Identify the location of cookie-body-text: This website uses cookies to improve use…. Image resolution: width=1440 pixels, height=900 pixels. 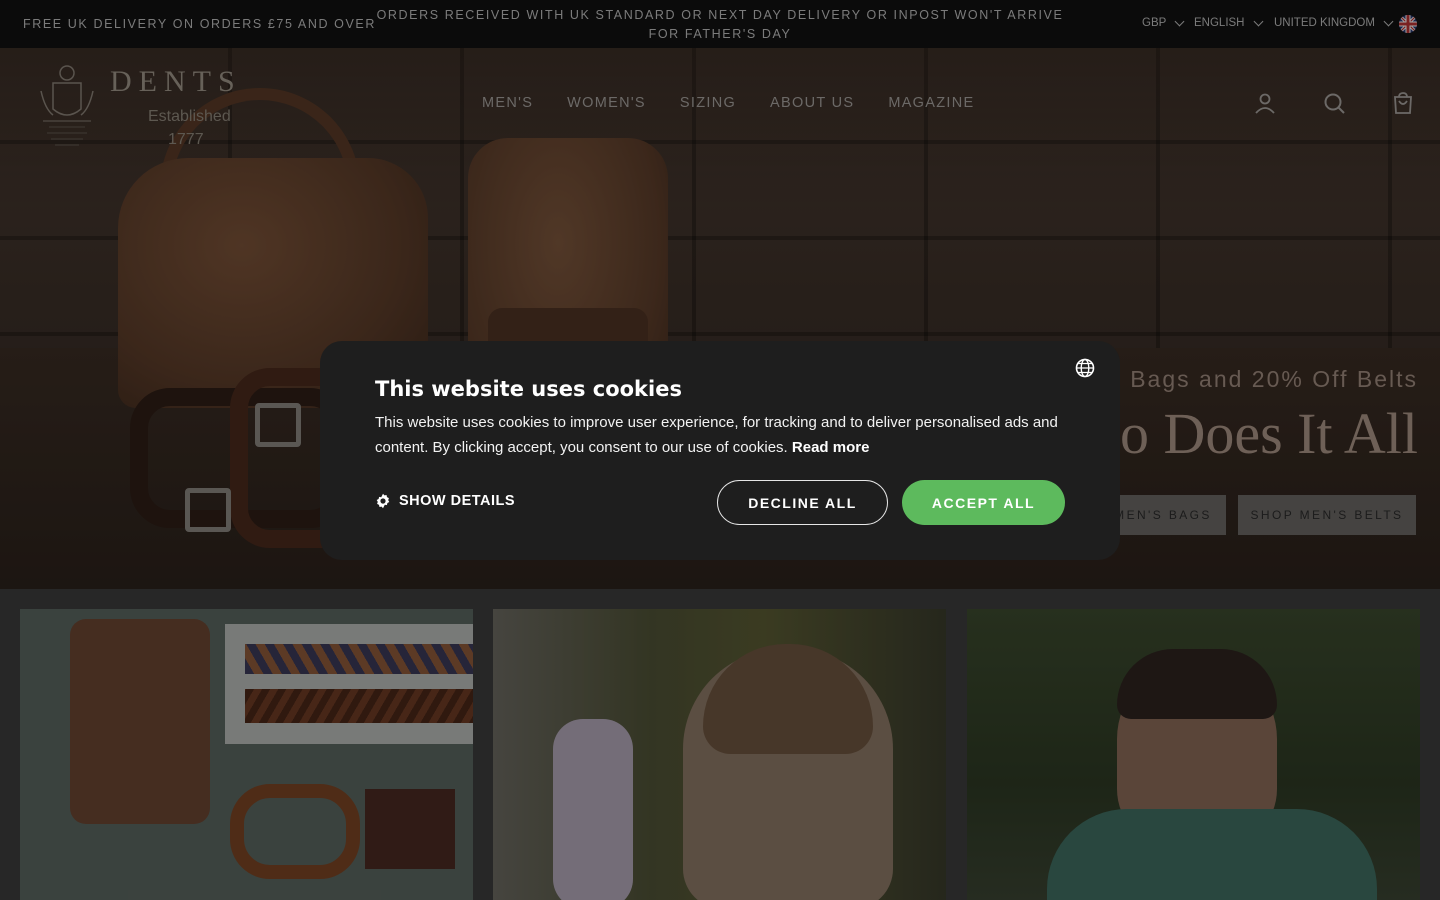
(716, 435).